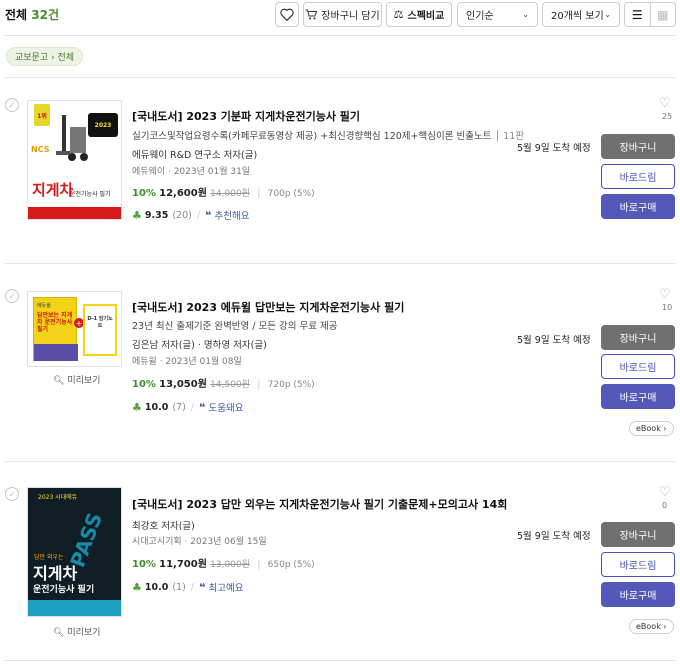 This screenshot has height=664, width=680. I want to click on cover-title: 지게차, so click(52, 189).